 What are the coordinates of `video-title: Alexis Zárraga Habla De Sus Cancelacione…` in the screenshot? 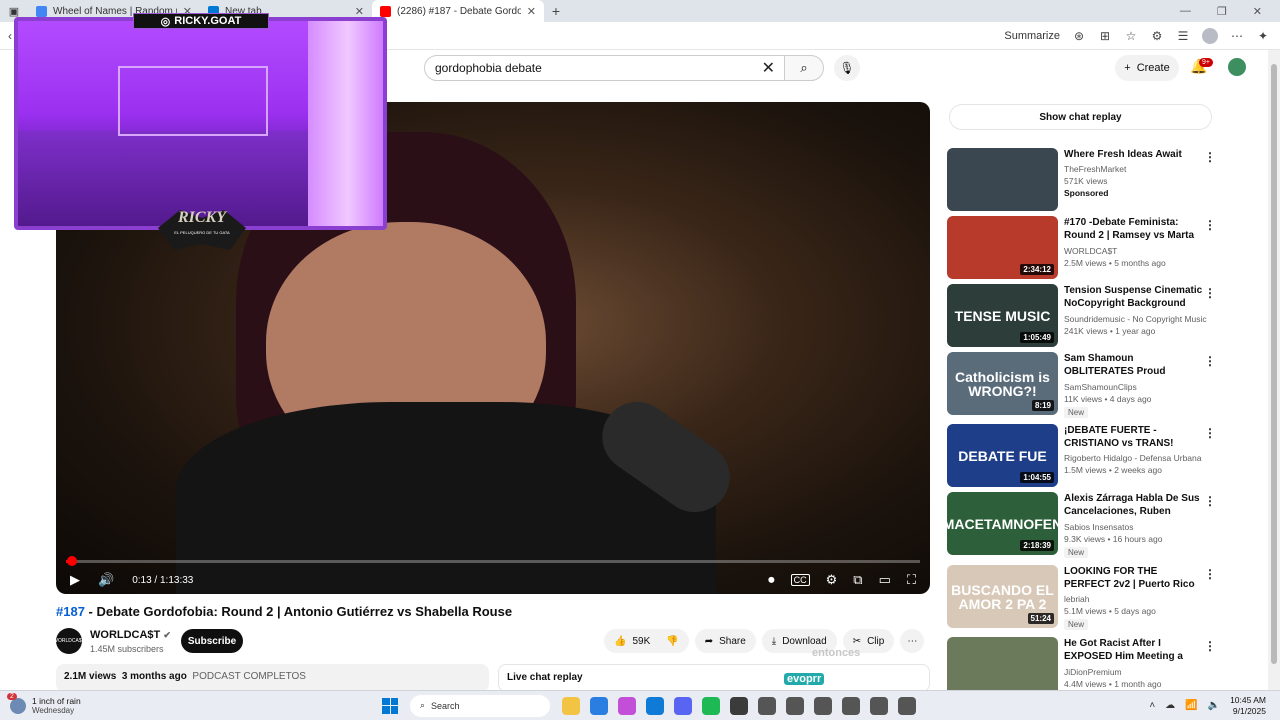 It's located at (1134, 505).